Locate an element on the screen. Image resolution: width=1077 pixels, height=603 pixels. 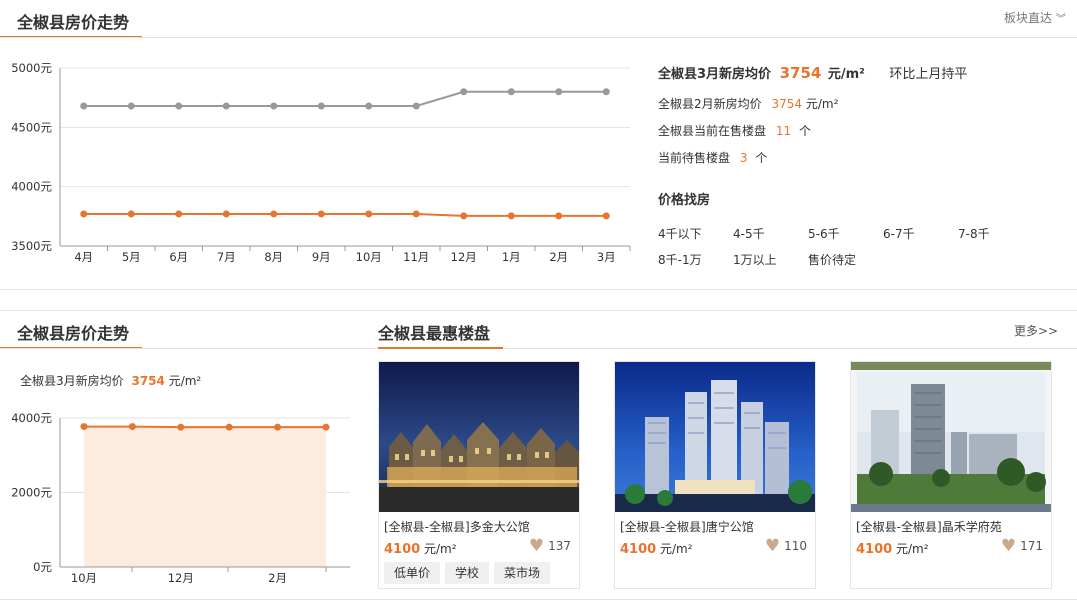
price-filter-heading: 价格找房 is located at coordinates (684, 200).